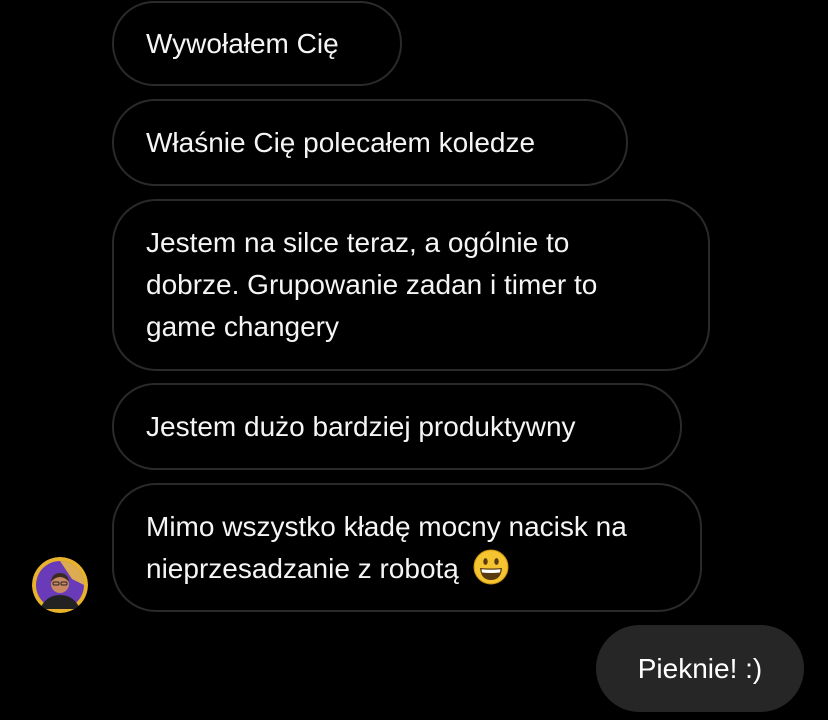  I want to click on incoming-message: Właśnie Cię polecałem koledze, so click(370, 142).